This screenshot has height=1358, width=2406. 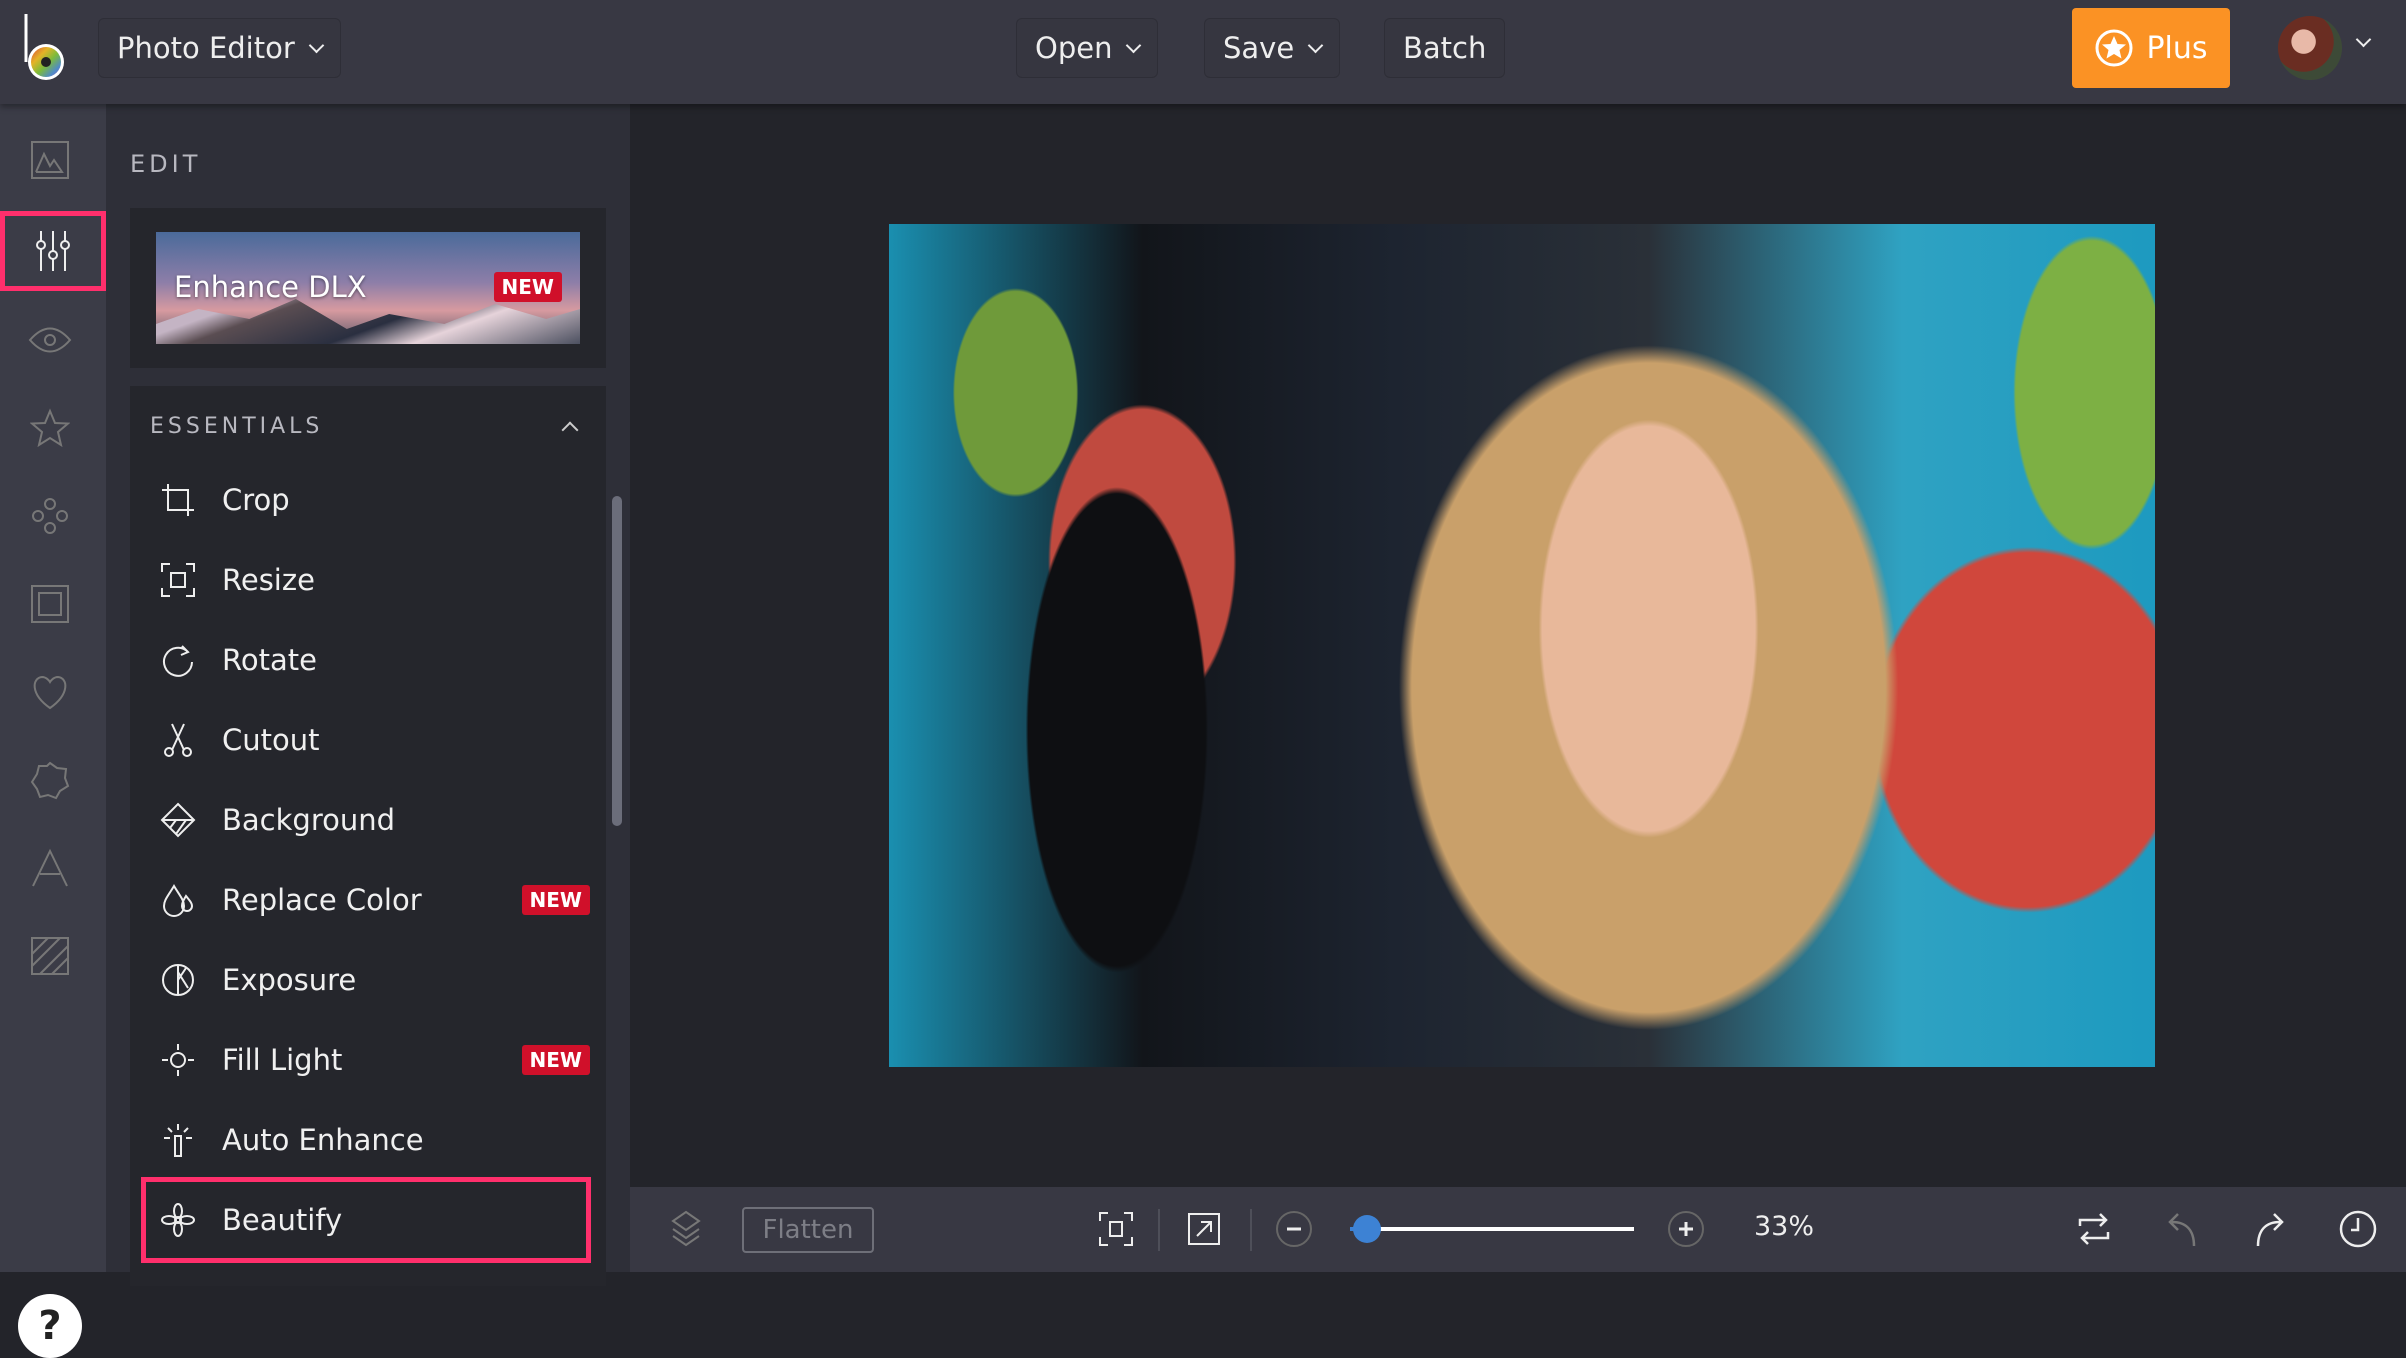 I want to click on resize-icon, so click(x=178, y=580).